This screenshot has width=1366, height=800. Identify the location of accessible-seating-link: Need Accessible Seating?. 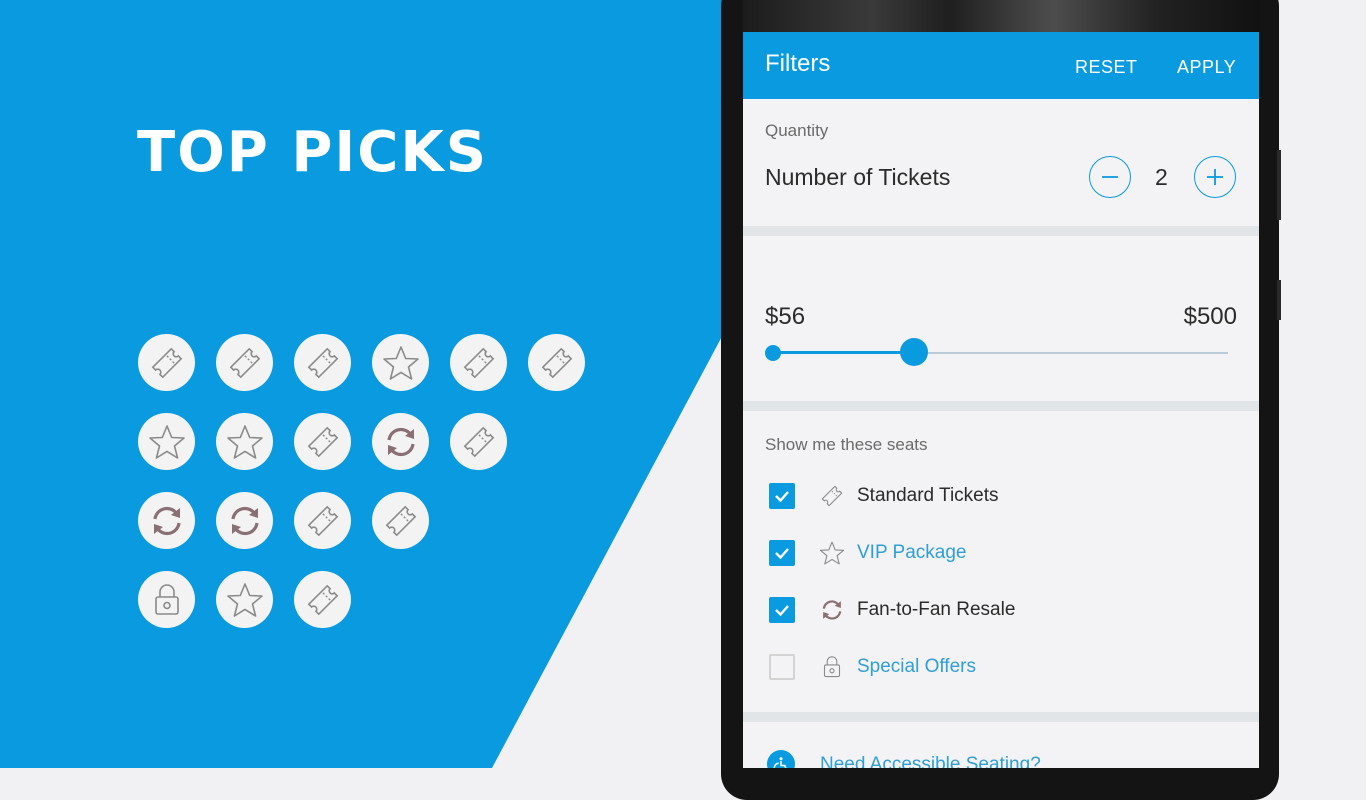
(930, 761).